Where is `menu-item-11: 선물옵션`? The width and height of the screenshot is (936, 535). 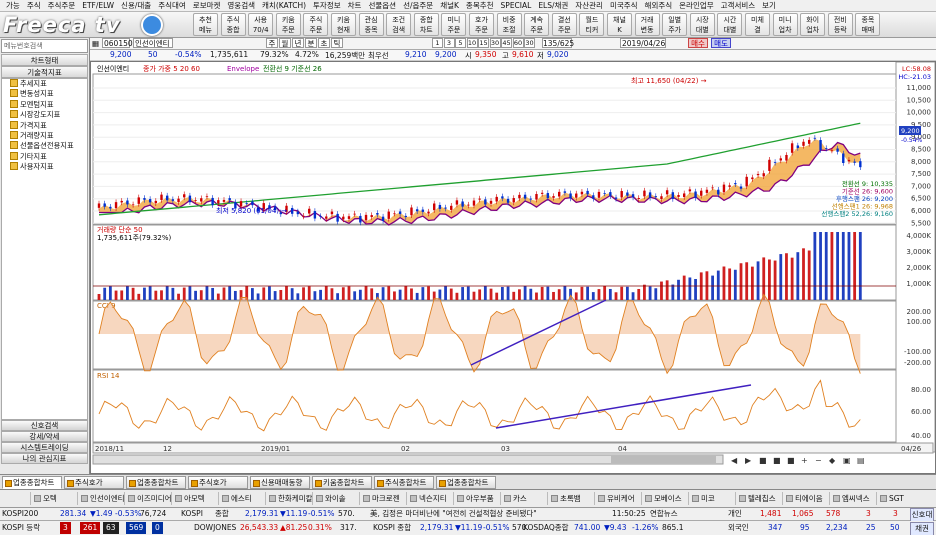
menu-item-11: 선물옵션 is located at coordinates (382, 5).